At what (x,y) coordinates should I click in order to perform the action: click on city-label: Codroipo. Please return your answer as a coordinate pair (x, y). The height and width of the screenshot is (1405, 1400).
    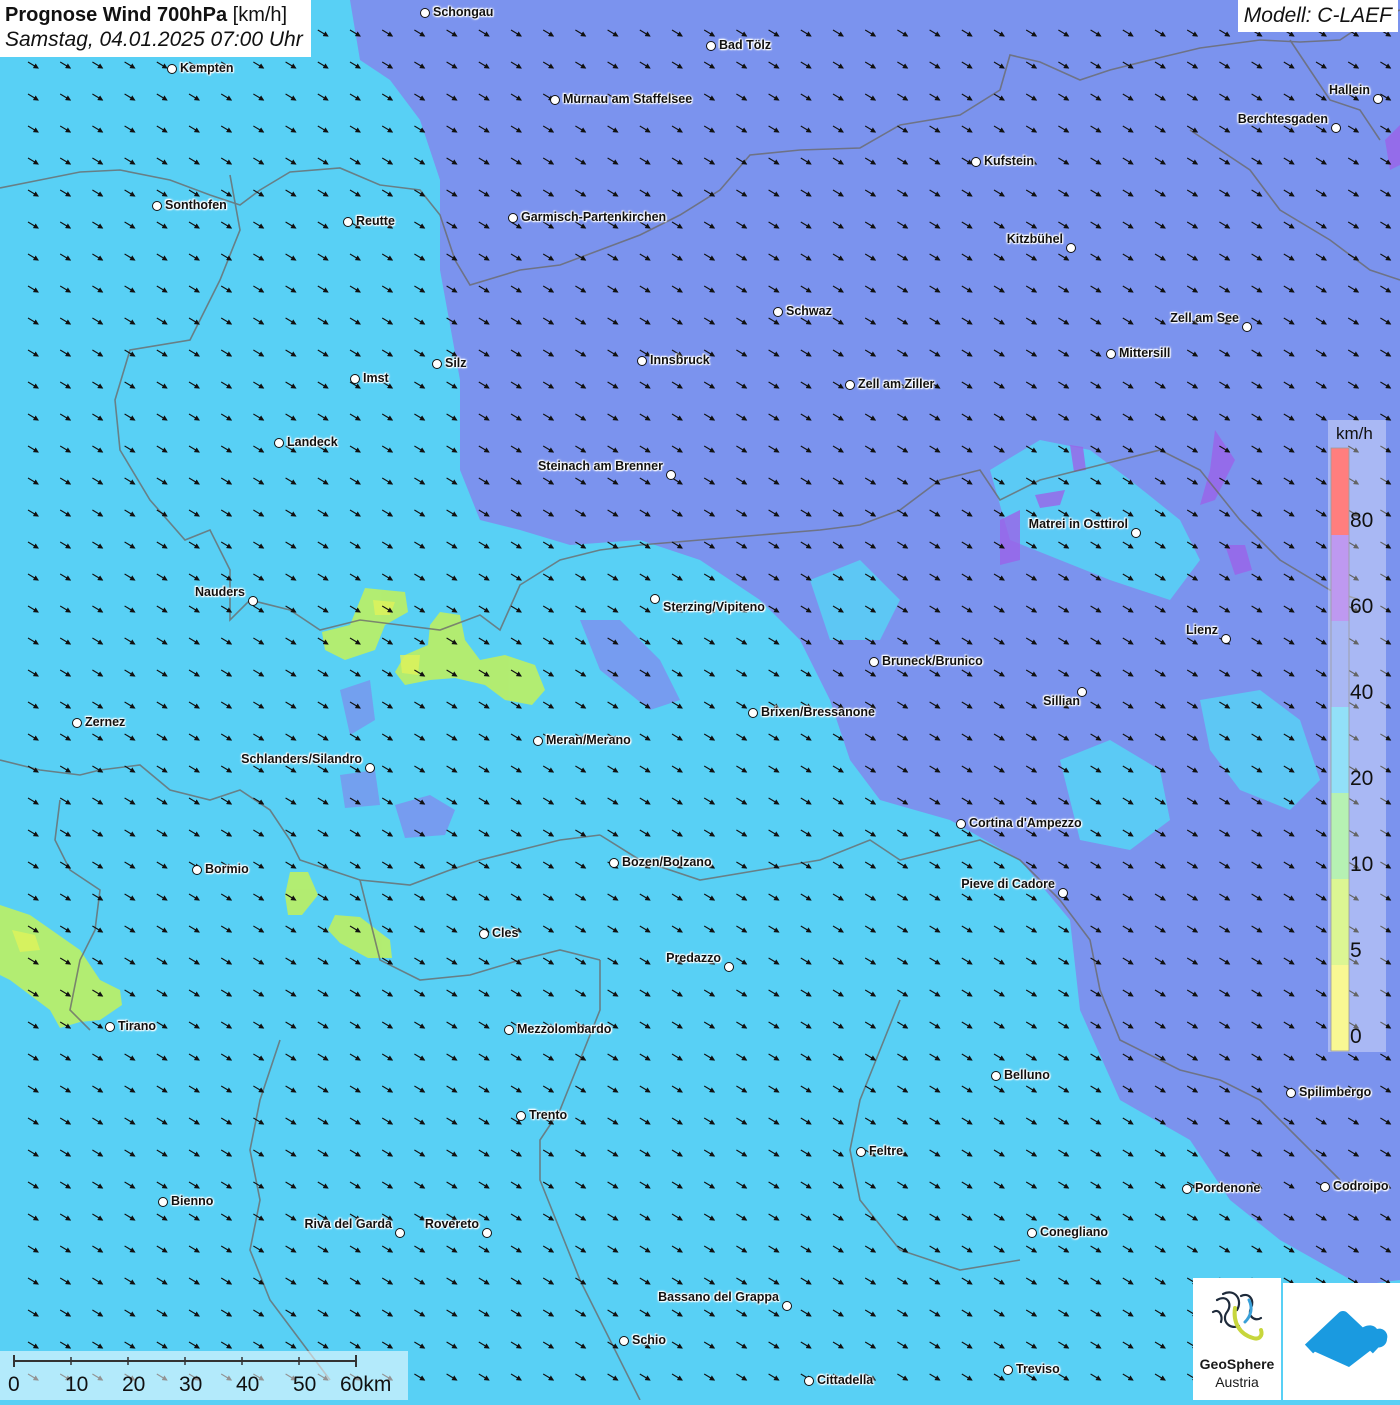
    Looking at the image, I should click on (1361, 1186).